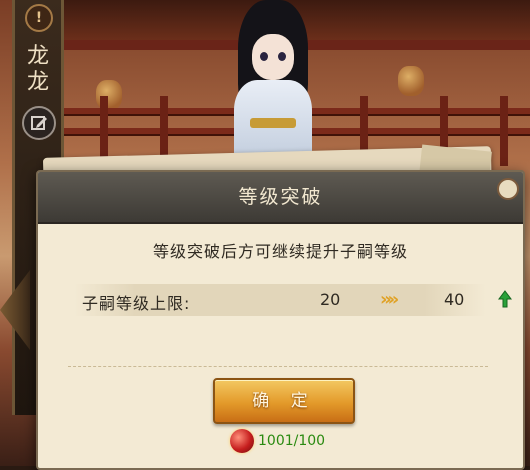 The height and width of the screenshot is (470, 530). I want to click on scroll-curl-icon, so click(508, 189).